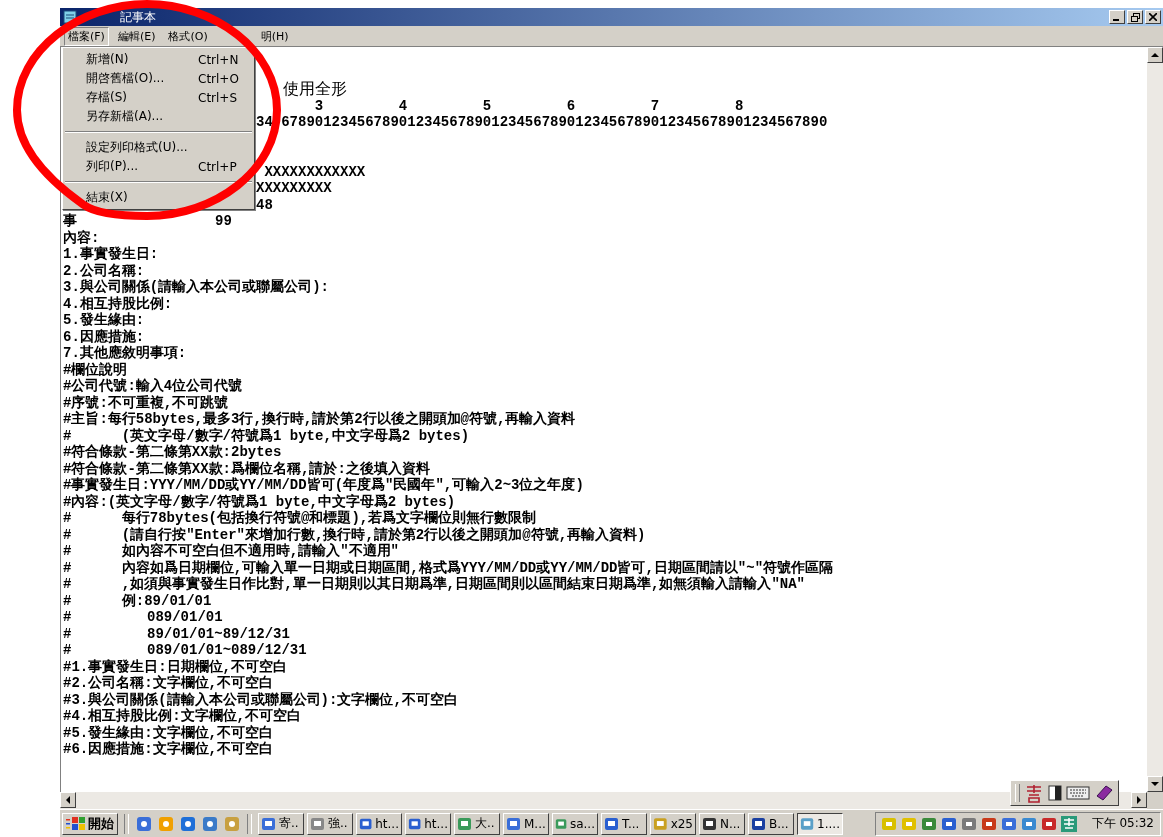 This screenshot has height=837, width=1163. Describe the element at coordinates (603, 800) in the screenshot. I see `horizontal-scrollbar` at that location.